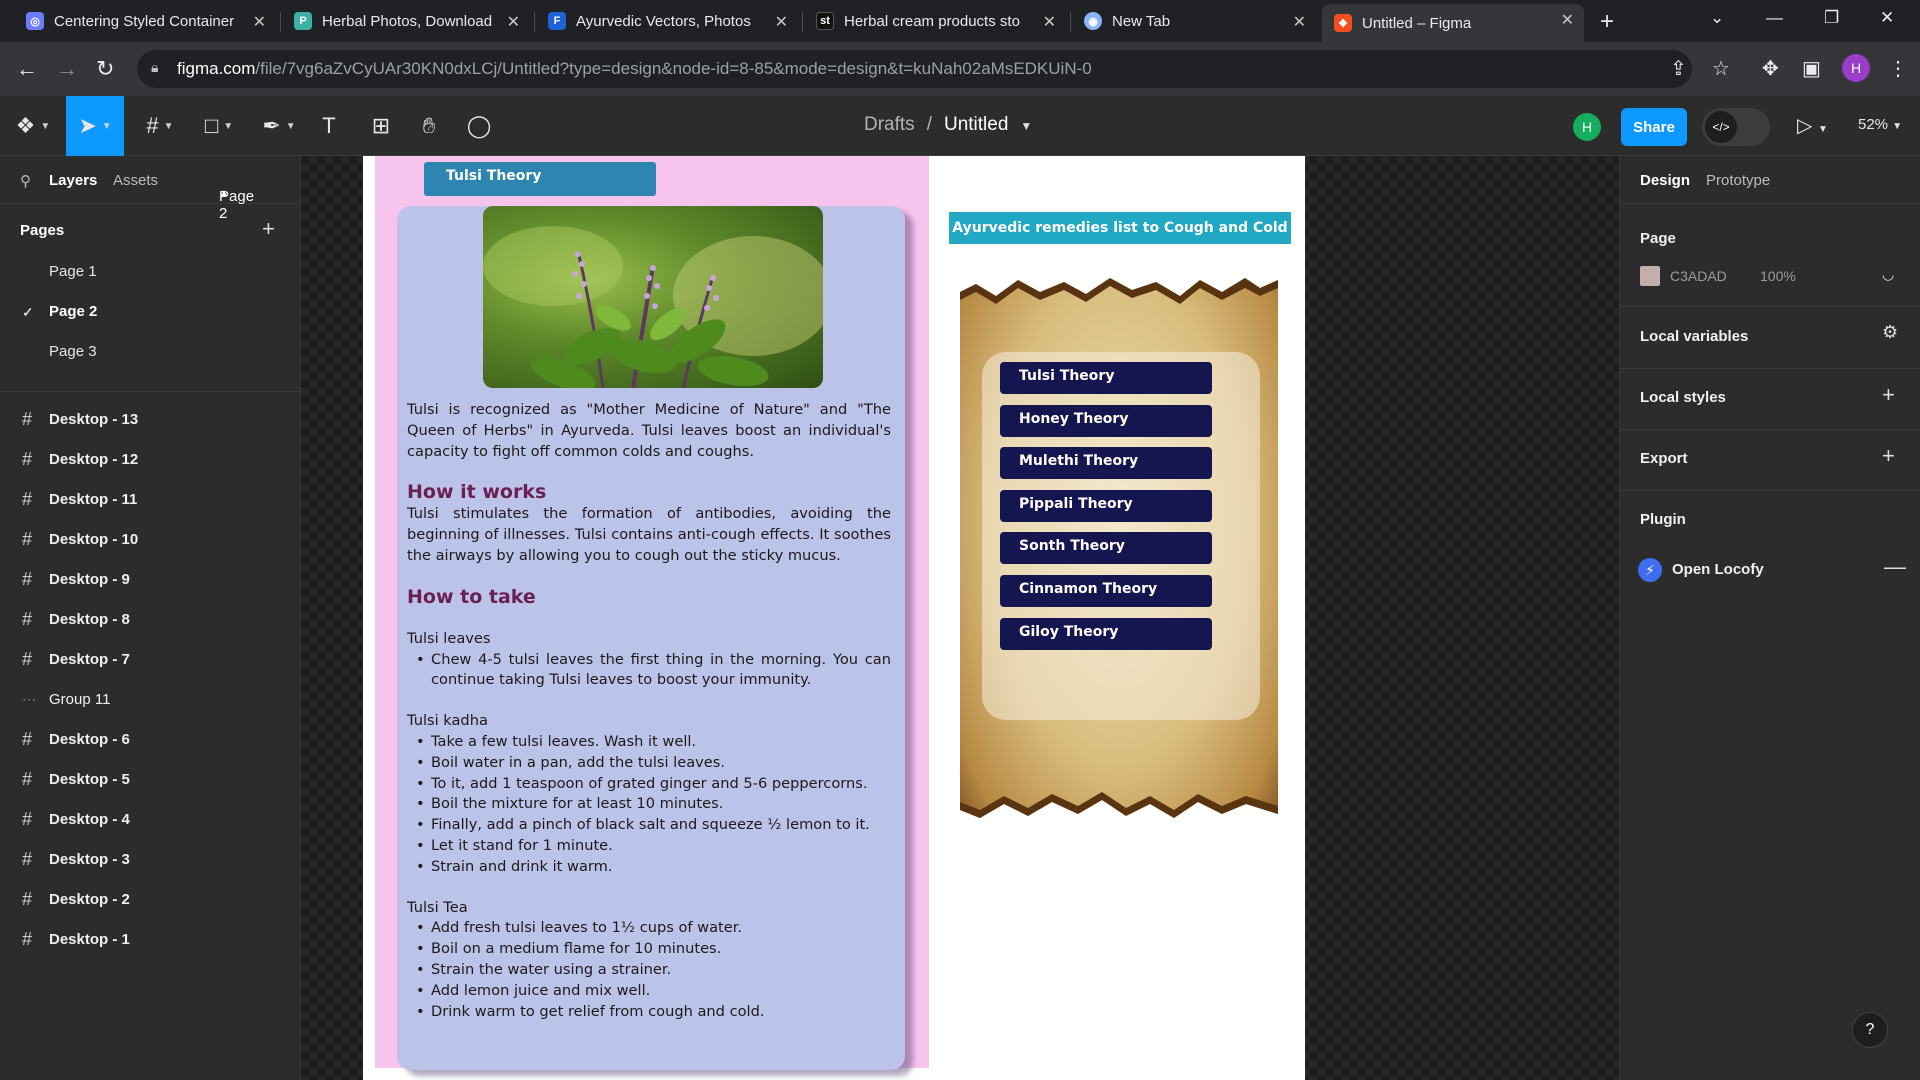  Describe the element at coordinates (1106, 463) in the screenshot. I see `remedy-button: Mulethi Theory` at that location.